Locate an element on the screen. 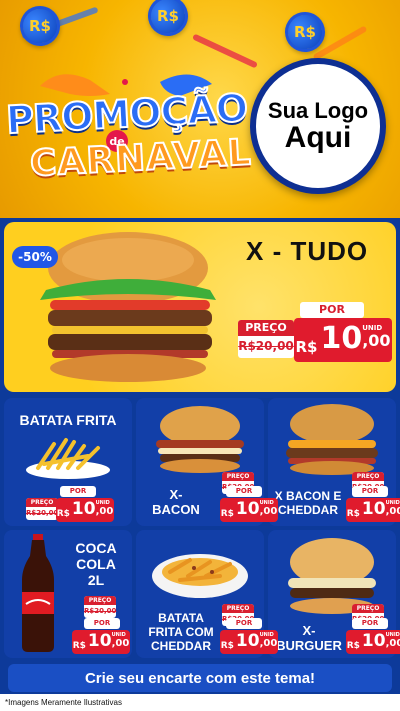 This screenshot has width=400, height=711. featured-price: R$ 10 UNID ,00 is located at coordinates (343, 340).